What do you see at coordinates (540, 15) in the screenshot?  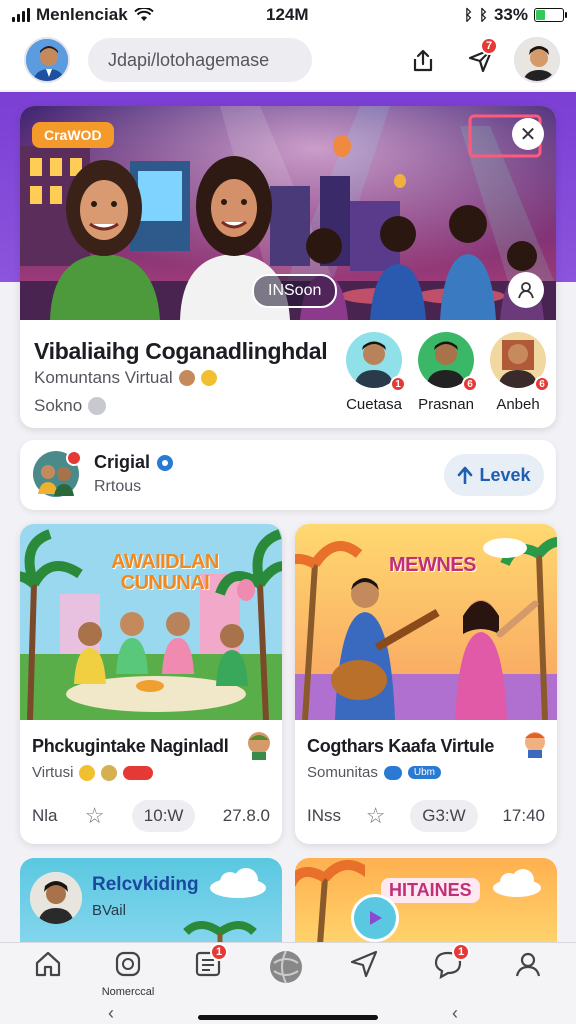 I see `battery-fill` at bounding box center [540, 15].